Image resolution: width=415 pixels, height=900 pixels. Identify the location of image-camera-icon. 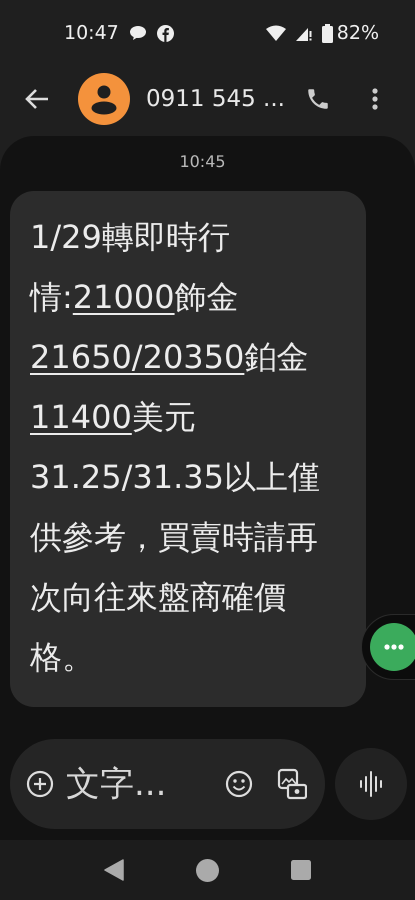
(292, 784).